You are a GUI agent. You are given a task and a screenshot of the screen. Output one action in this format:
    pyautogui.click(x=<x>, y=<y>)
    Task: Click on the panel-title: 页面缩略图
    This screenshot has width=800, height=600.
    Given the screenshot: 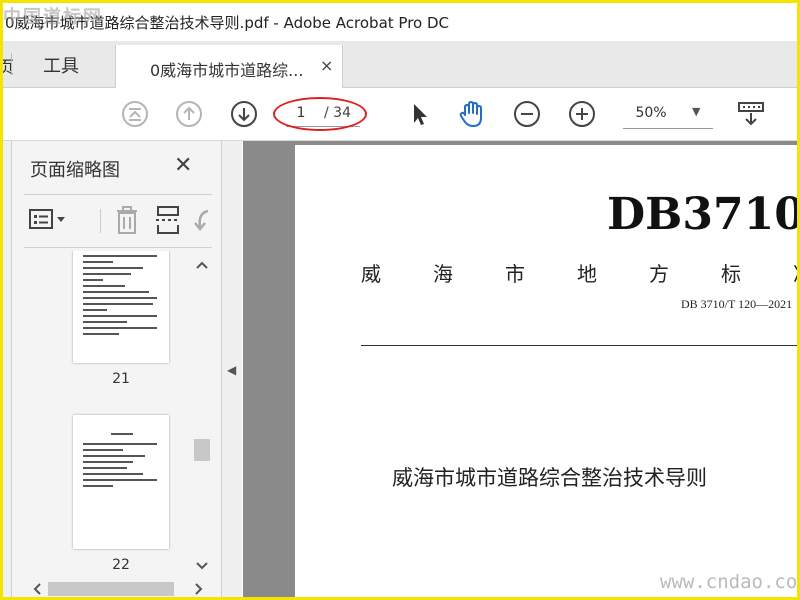 What is the action you would take?
    pyautogui.click(x=75, y=170)
    